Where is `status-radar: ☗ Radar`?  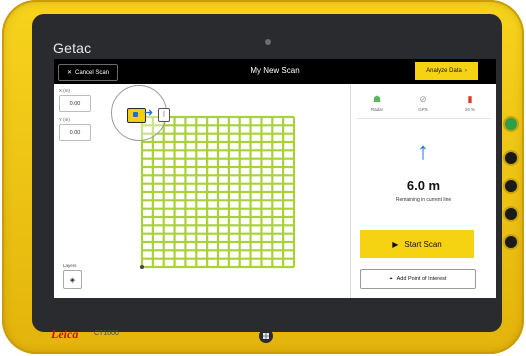 status-radar: ☗ Radar is located at coordinates (377, 103).